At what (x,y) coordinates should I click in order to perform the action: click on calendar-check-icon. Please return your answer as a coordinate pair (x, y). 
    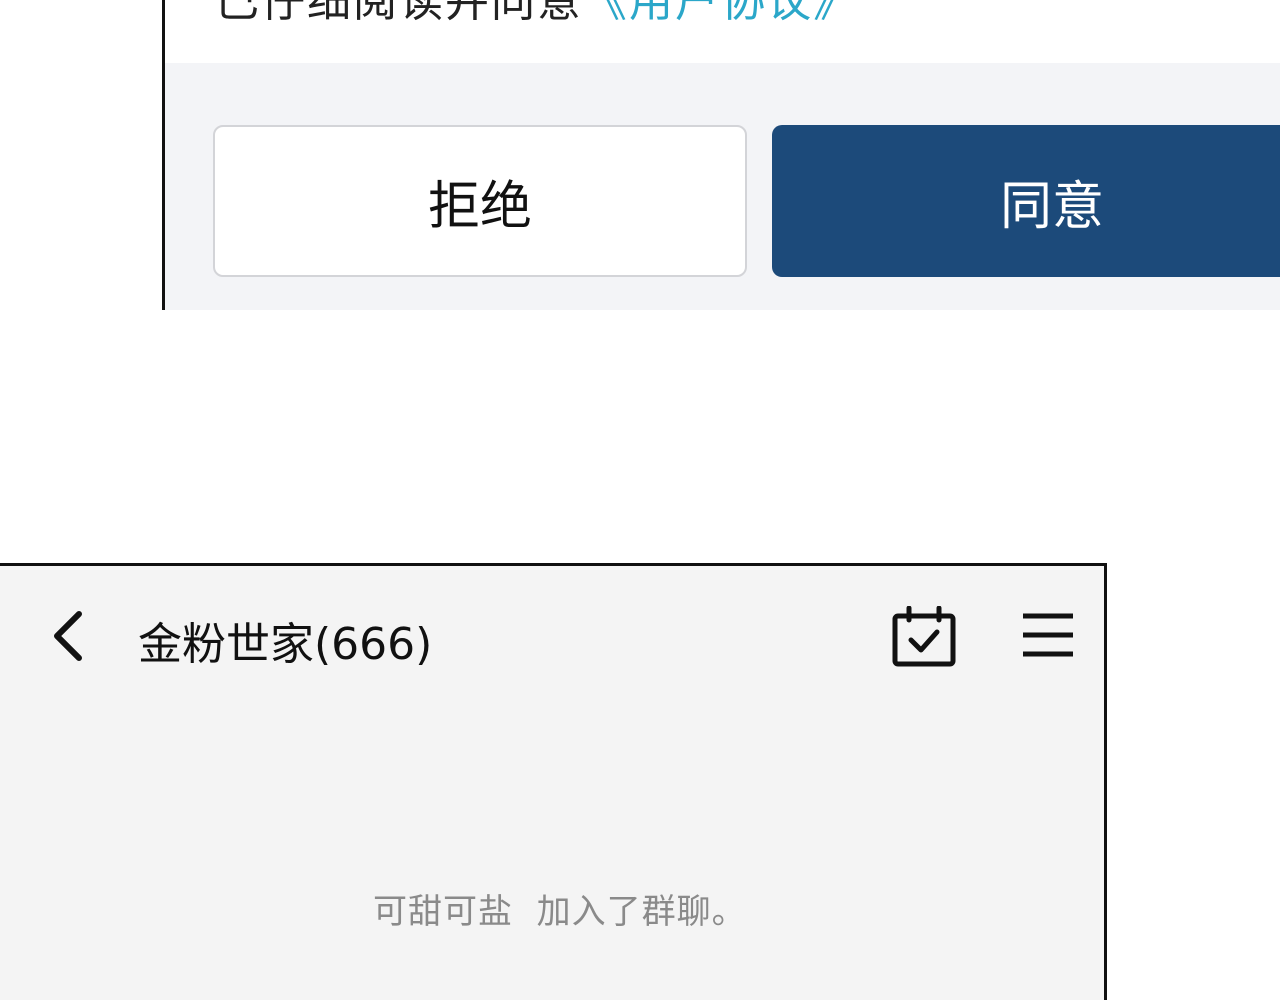
    Looking at the image, I should click on (924, 637).